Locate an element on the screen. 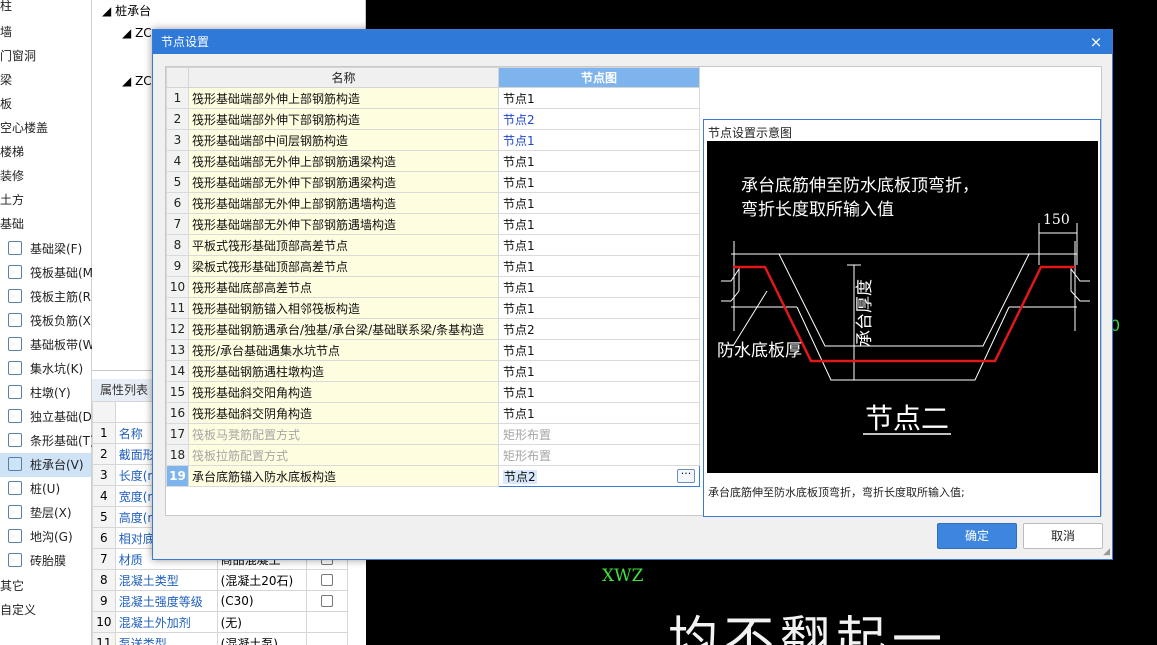 The width and height of the screenshot is (1157, 645). nav-item-foundation: 基础 is located at coordinates (12, 224).